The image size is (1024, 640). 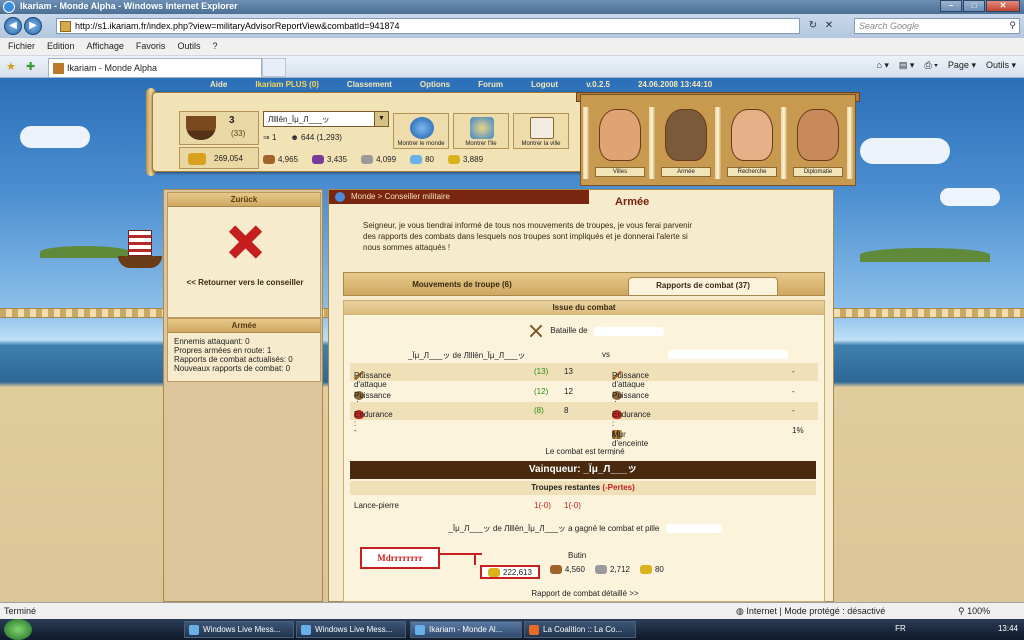 I want to click on show-city-button: Montrer la ville, so click(x=541, y=131).